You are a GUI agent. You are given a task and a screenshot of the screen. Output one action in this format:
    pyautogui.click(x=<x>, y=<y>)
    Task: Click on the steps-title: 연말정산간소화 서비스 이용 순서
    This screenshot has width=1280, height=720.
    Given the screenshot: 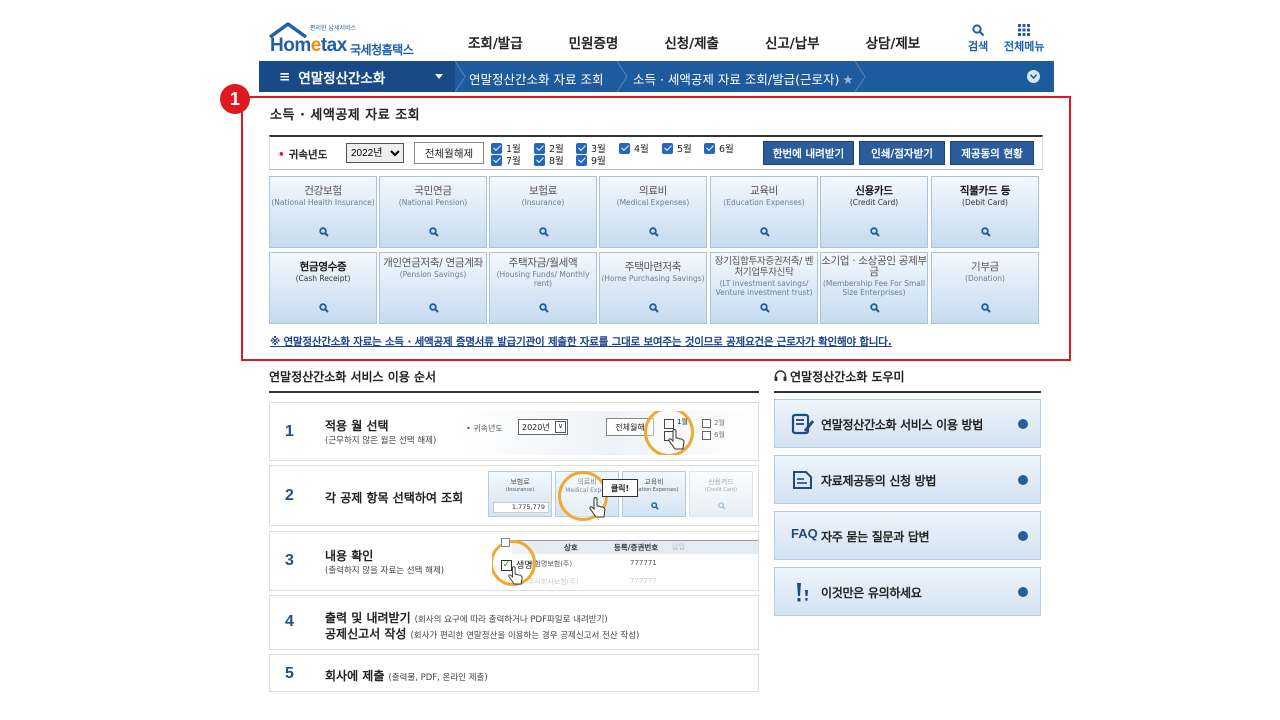 What is the action you would take?
    pyautogui.click(x=514, y=380)
    